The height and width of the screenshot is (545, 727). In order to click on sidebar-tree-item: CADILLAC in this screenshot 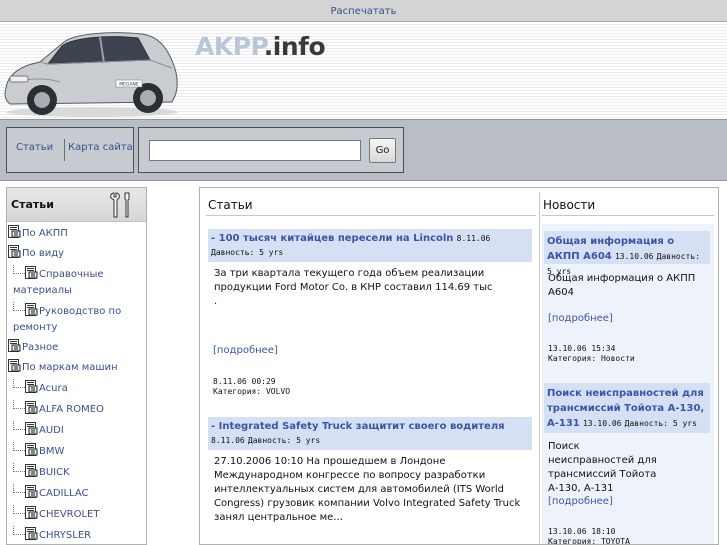, I will do `click(76, 493)`.